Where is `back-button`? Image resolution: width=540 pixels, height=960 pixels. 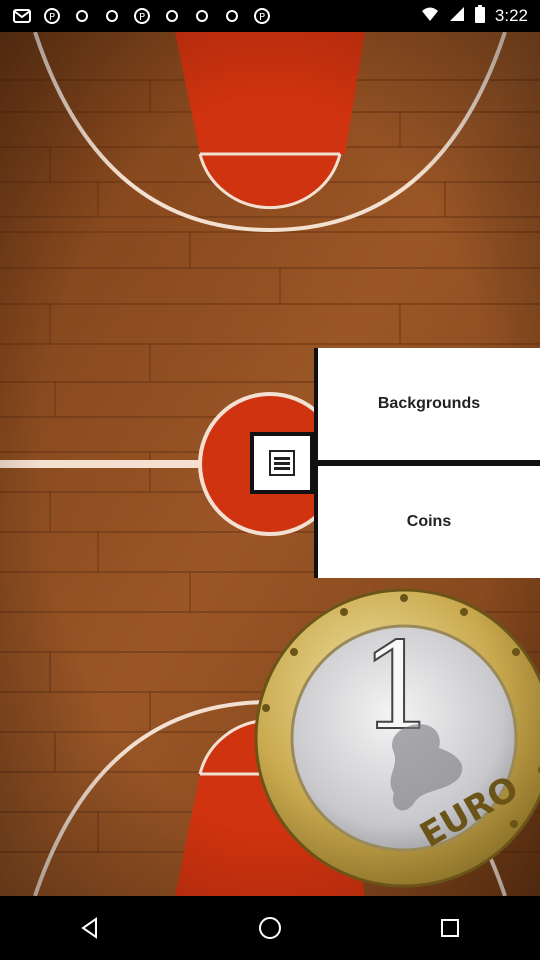 back-button is located at coordinates (90, 928).